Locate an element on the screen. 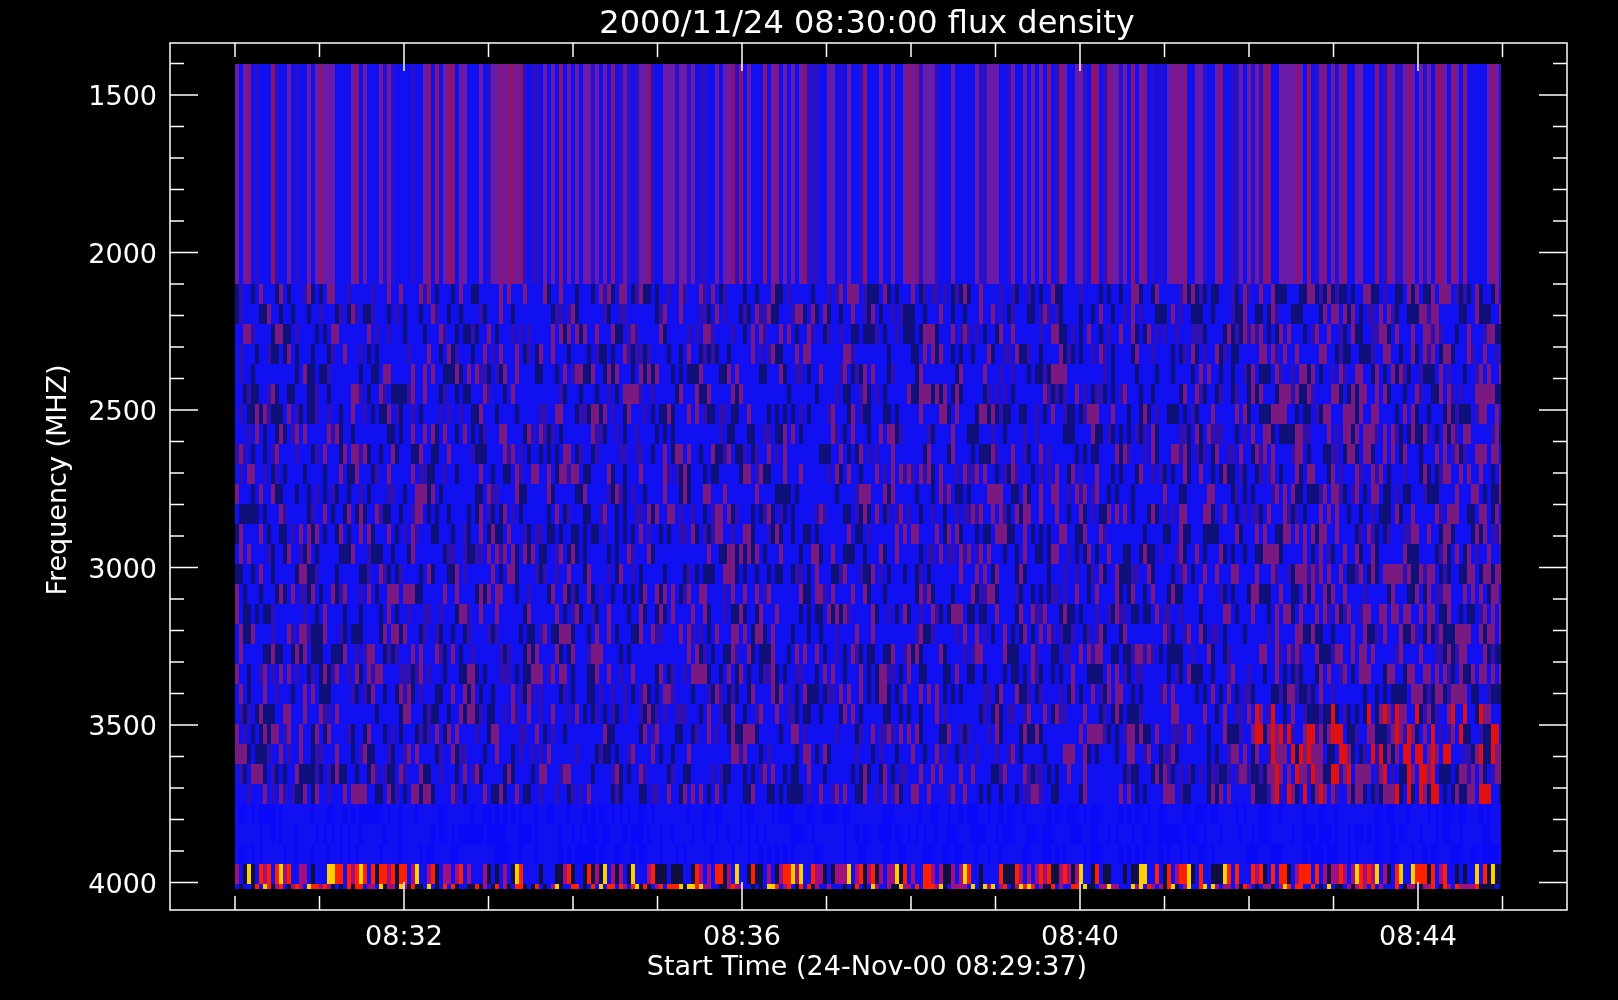 This screenshot has height=1000, width=1618. y-tick-label: 2500 is located at coordinates (122, 410).